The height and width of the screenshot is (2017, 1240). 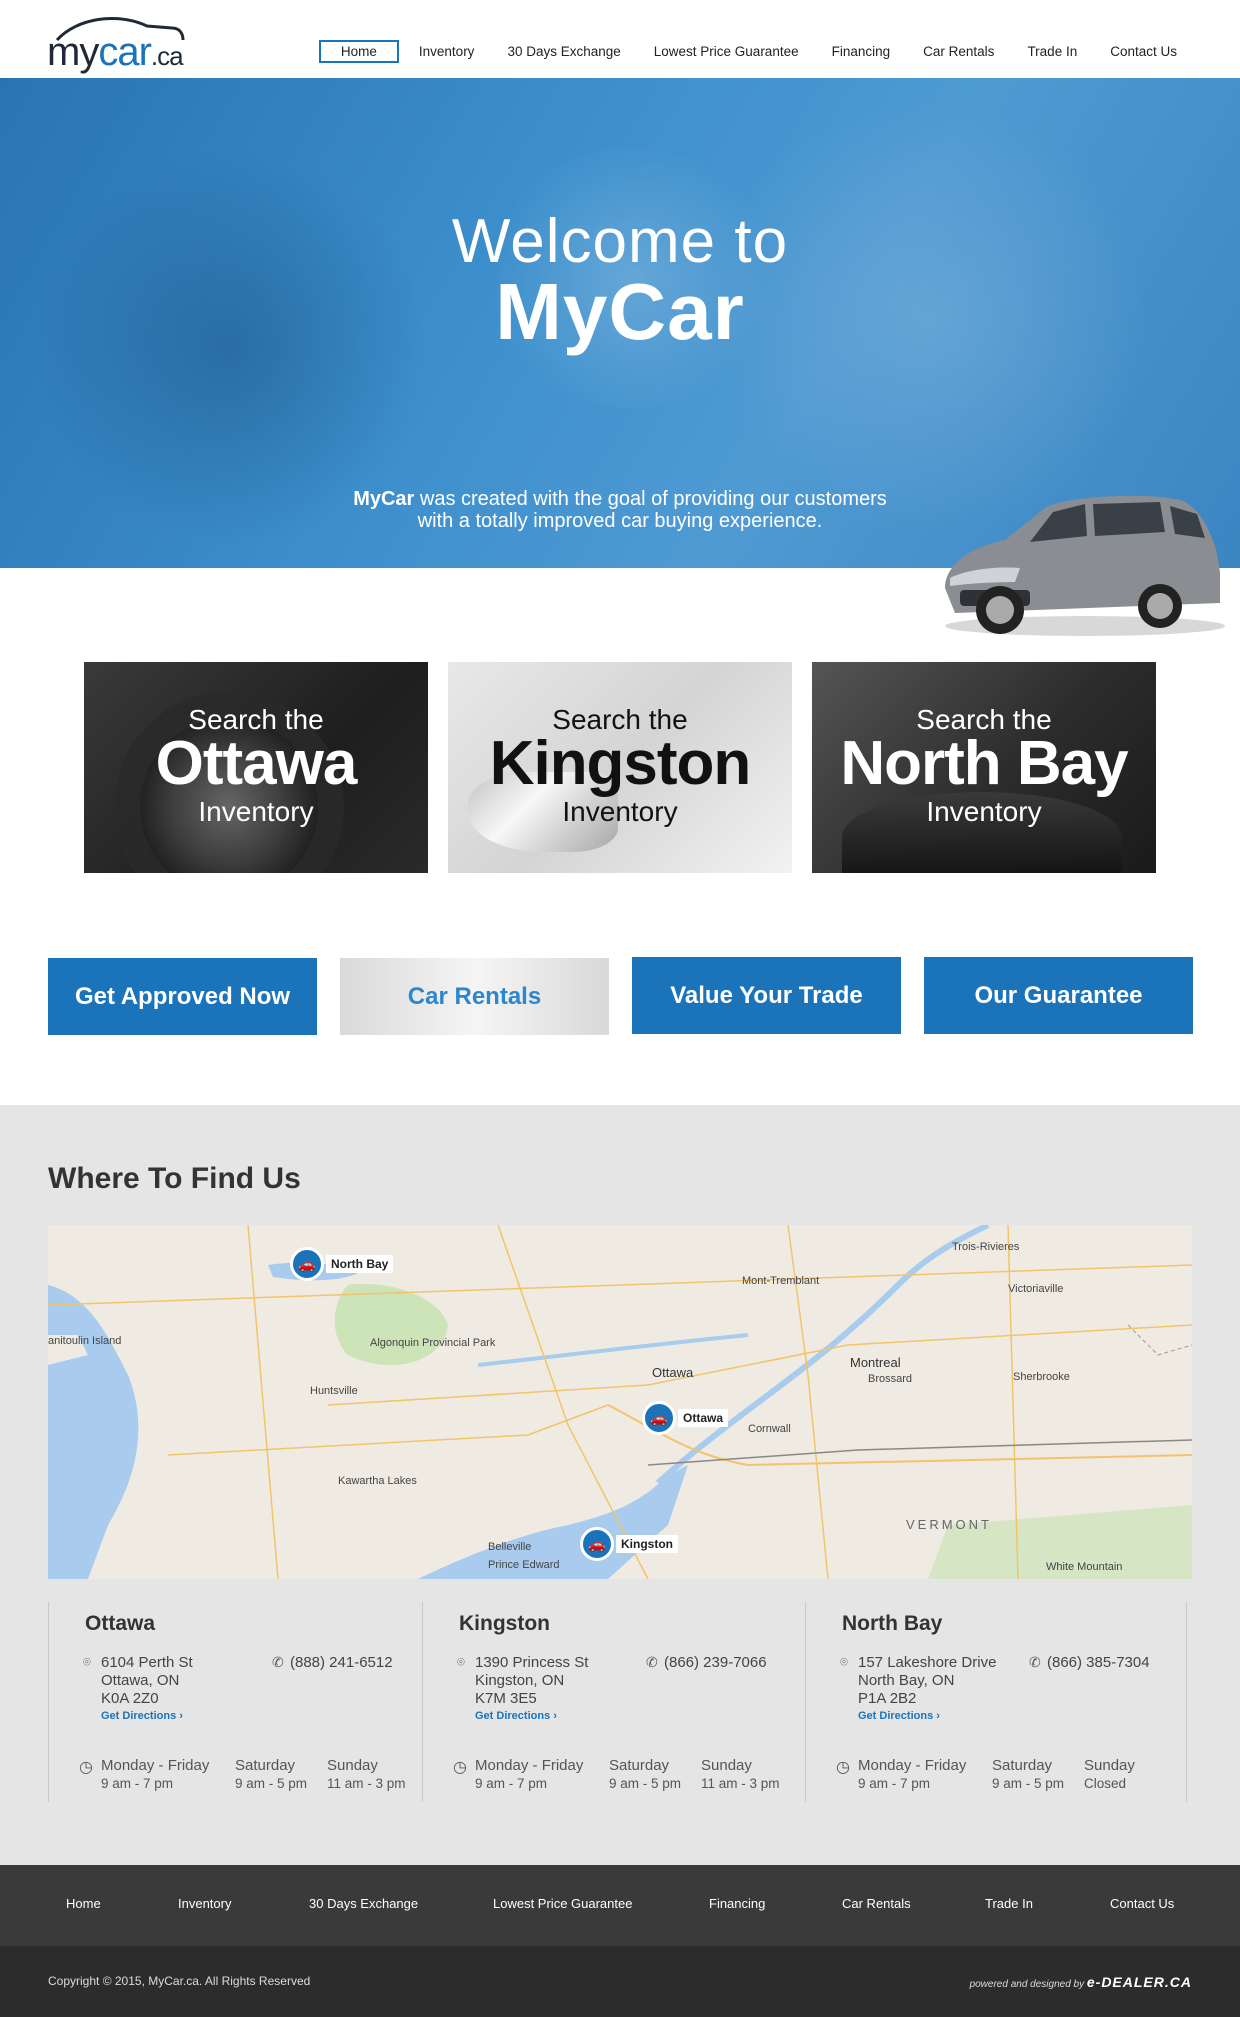 I want to click on address-line: North Bay, ON, so click(x=906, y=1680).